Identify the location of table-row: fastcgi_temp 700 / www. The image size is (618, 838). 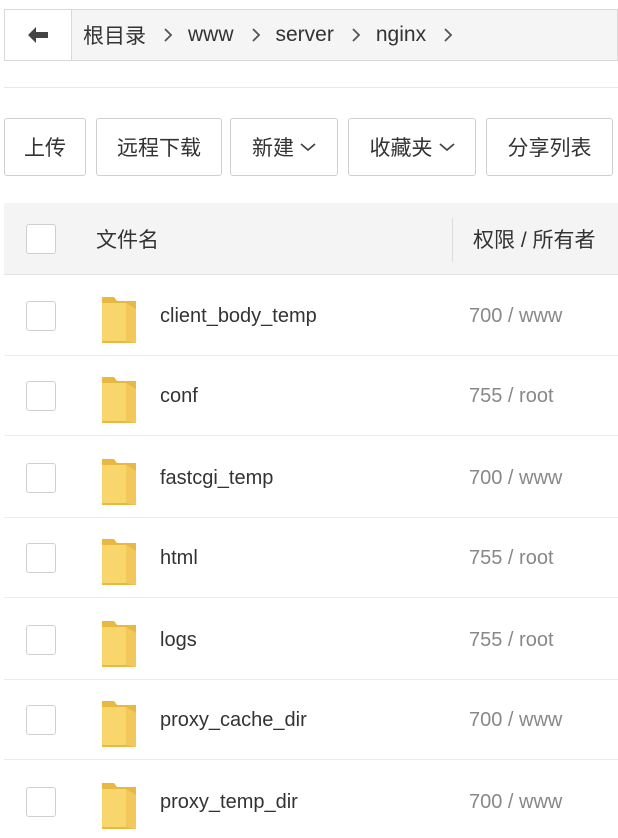
(311, 478).